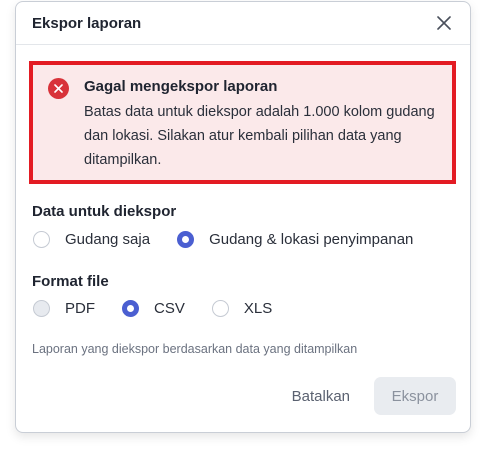  Describe the element at coordinates (87, 23) in the screenshot. I see `dialog-title: Ekspor laporan` at that location.